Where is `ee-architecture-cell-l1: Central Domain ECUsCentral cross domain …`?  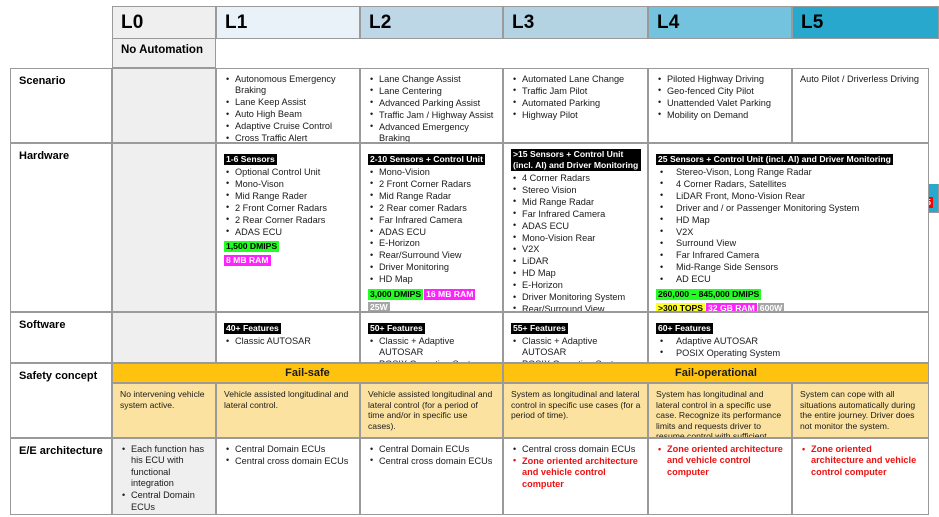 ee-architecture-cell-l1: Central Domain ECUsCentral cross domain … is located at coordinates (288, 476).